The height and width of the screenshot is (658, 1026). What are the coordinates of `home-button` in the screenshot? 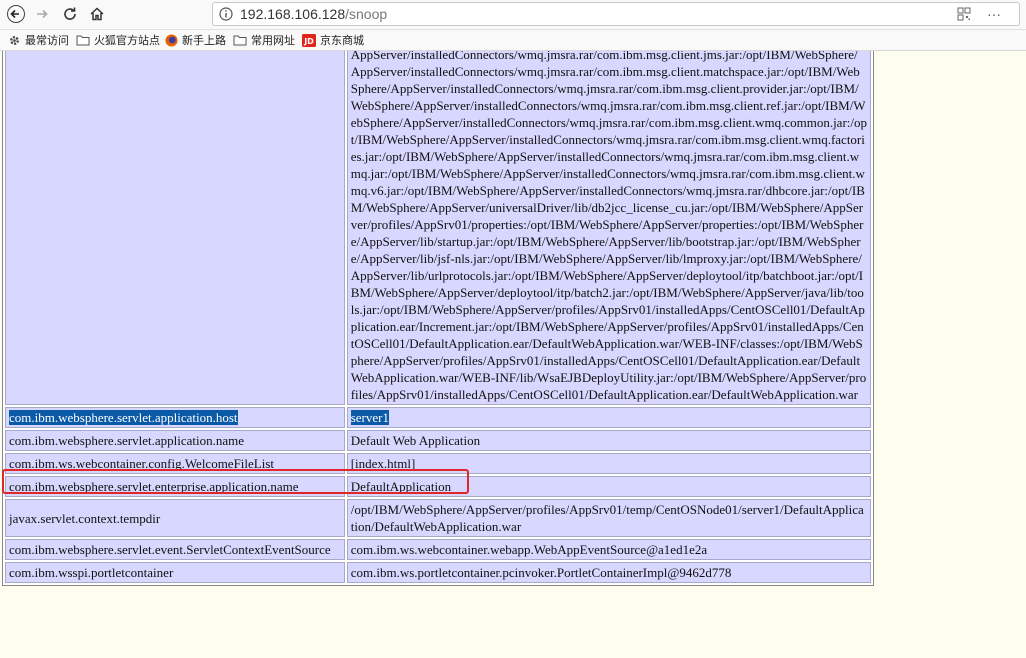 It's located at (97, 14).